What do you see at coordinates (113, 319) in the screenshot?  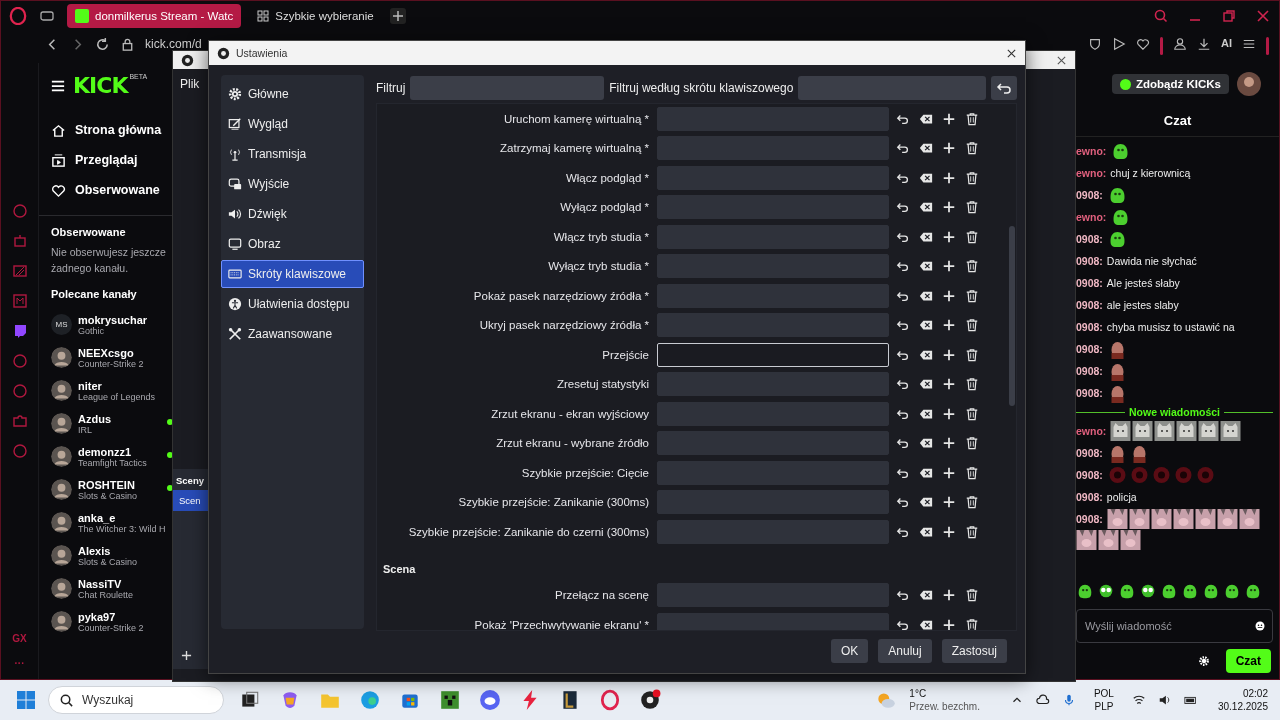 I see `channel-name: mokrysuchar` at bounding box center [113, 319].